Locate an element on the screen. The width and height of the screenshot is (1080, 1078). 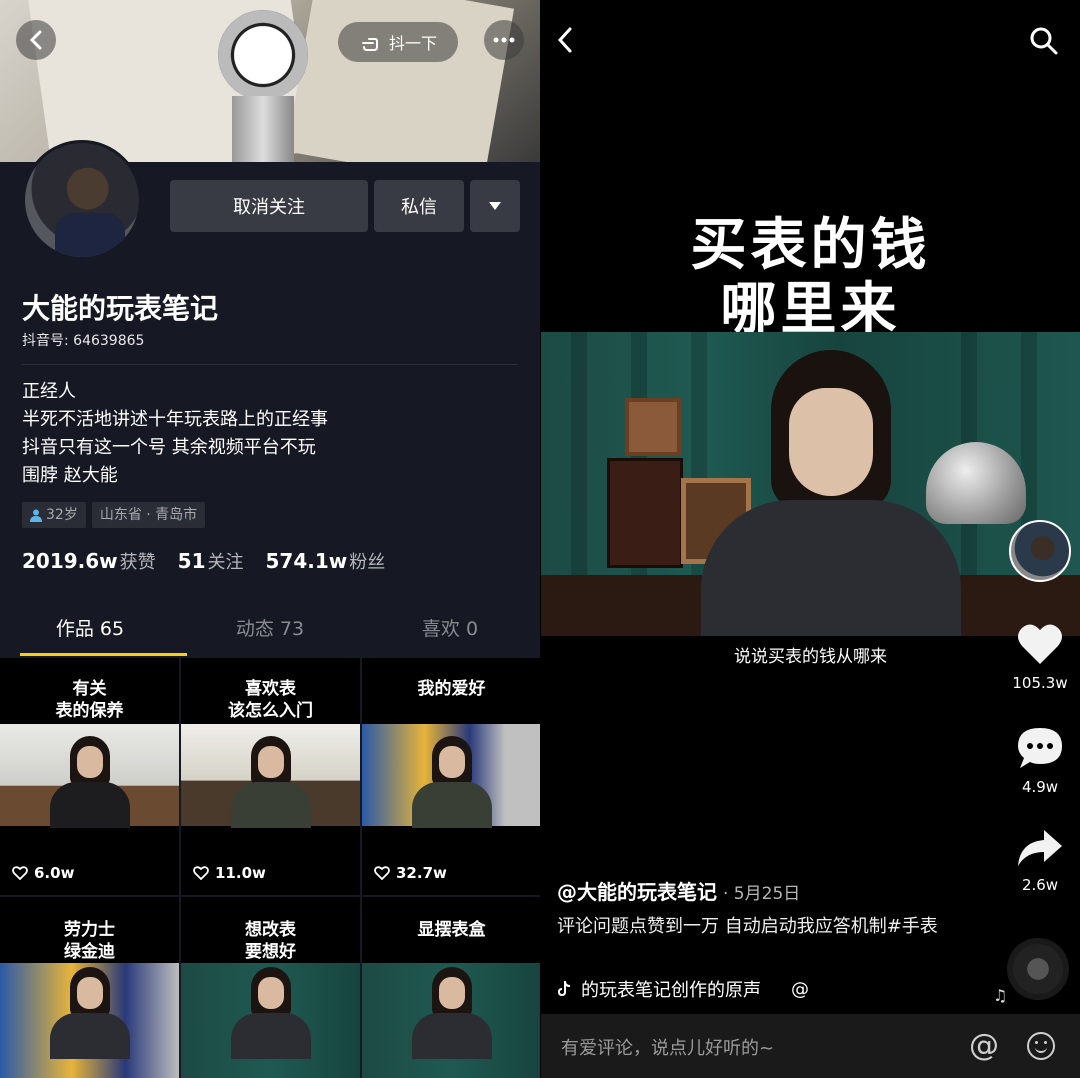
profile-tags: 32岁 山东省 · 青岛市 is located at coordinates (114, 515).